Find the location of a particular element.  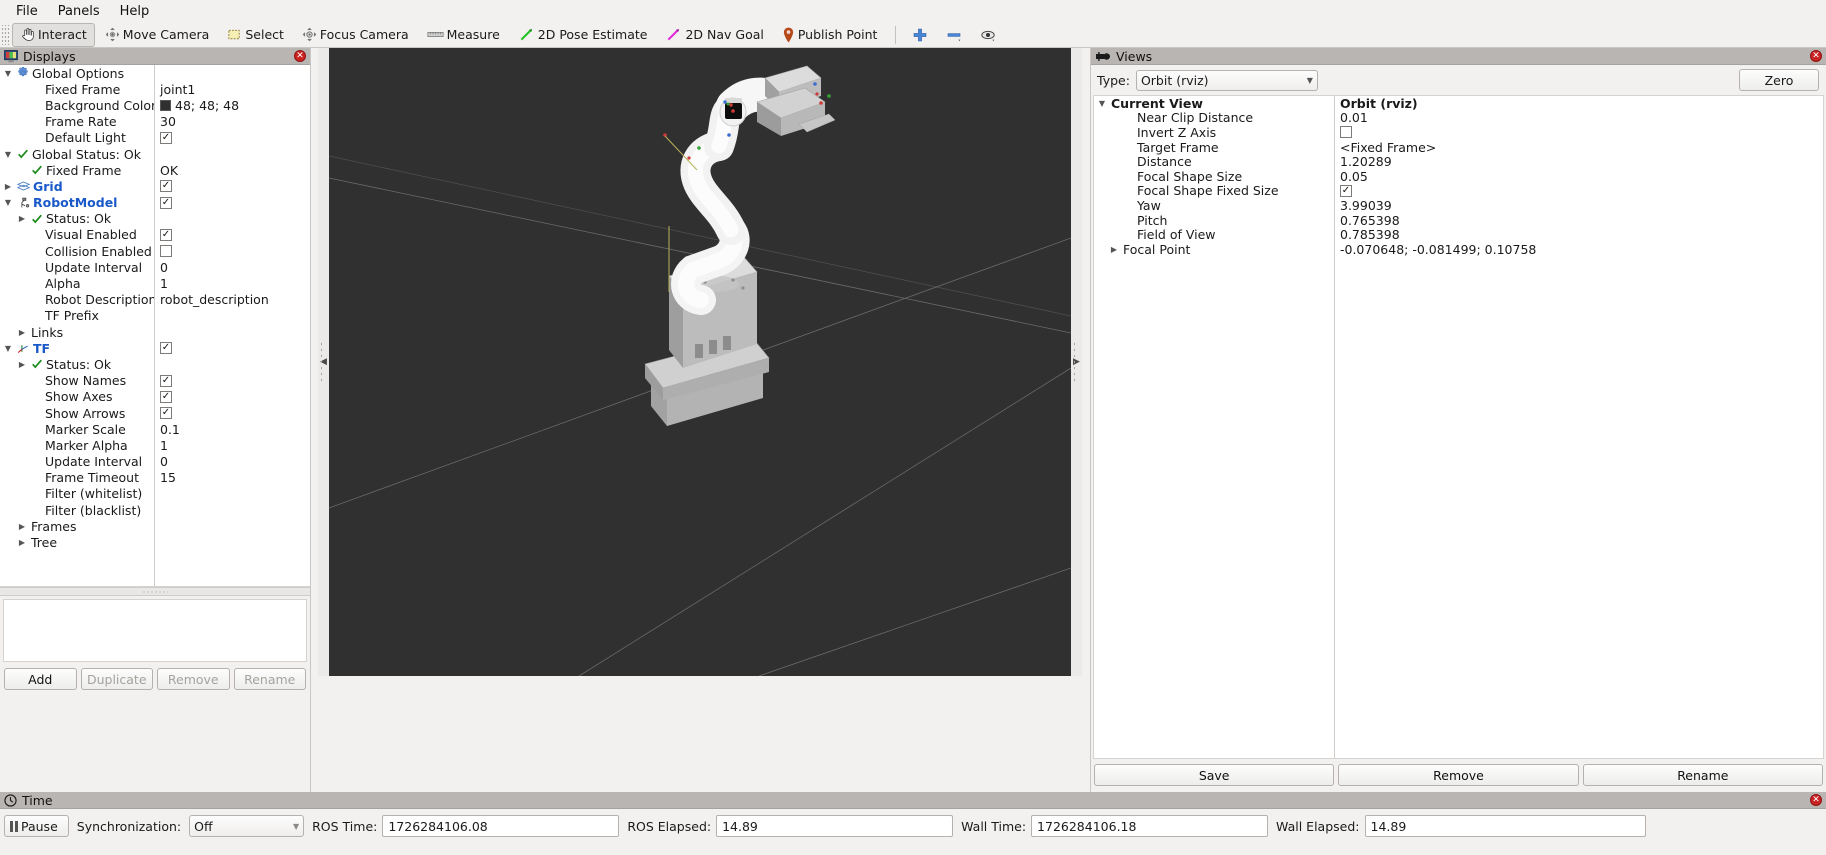

display-property-row: Show Names ✓ is located at coordinates (155, 381).